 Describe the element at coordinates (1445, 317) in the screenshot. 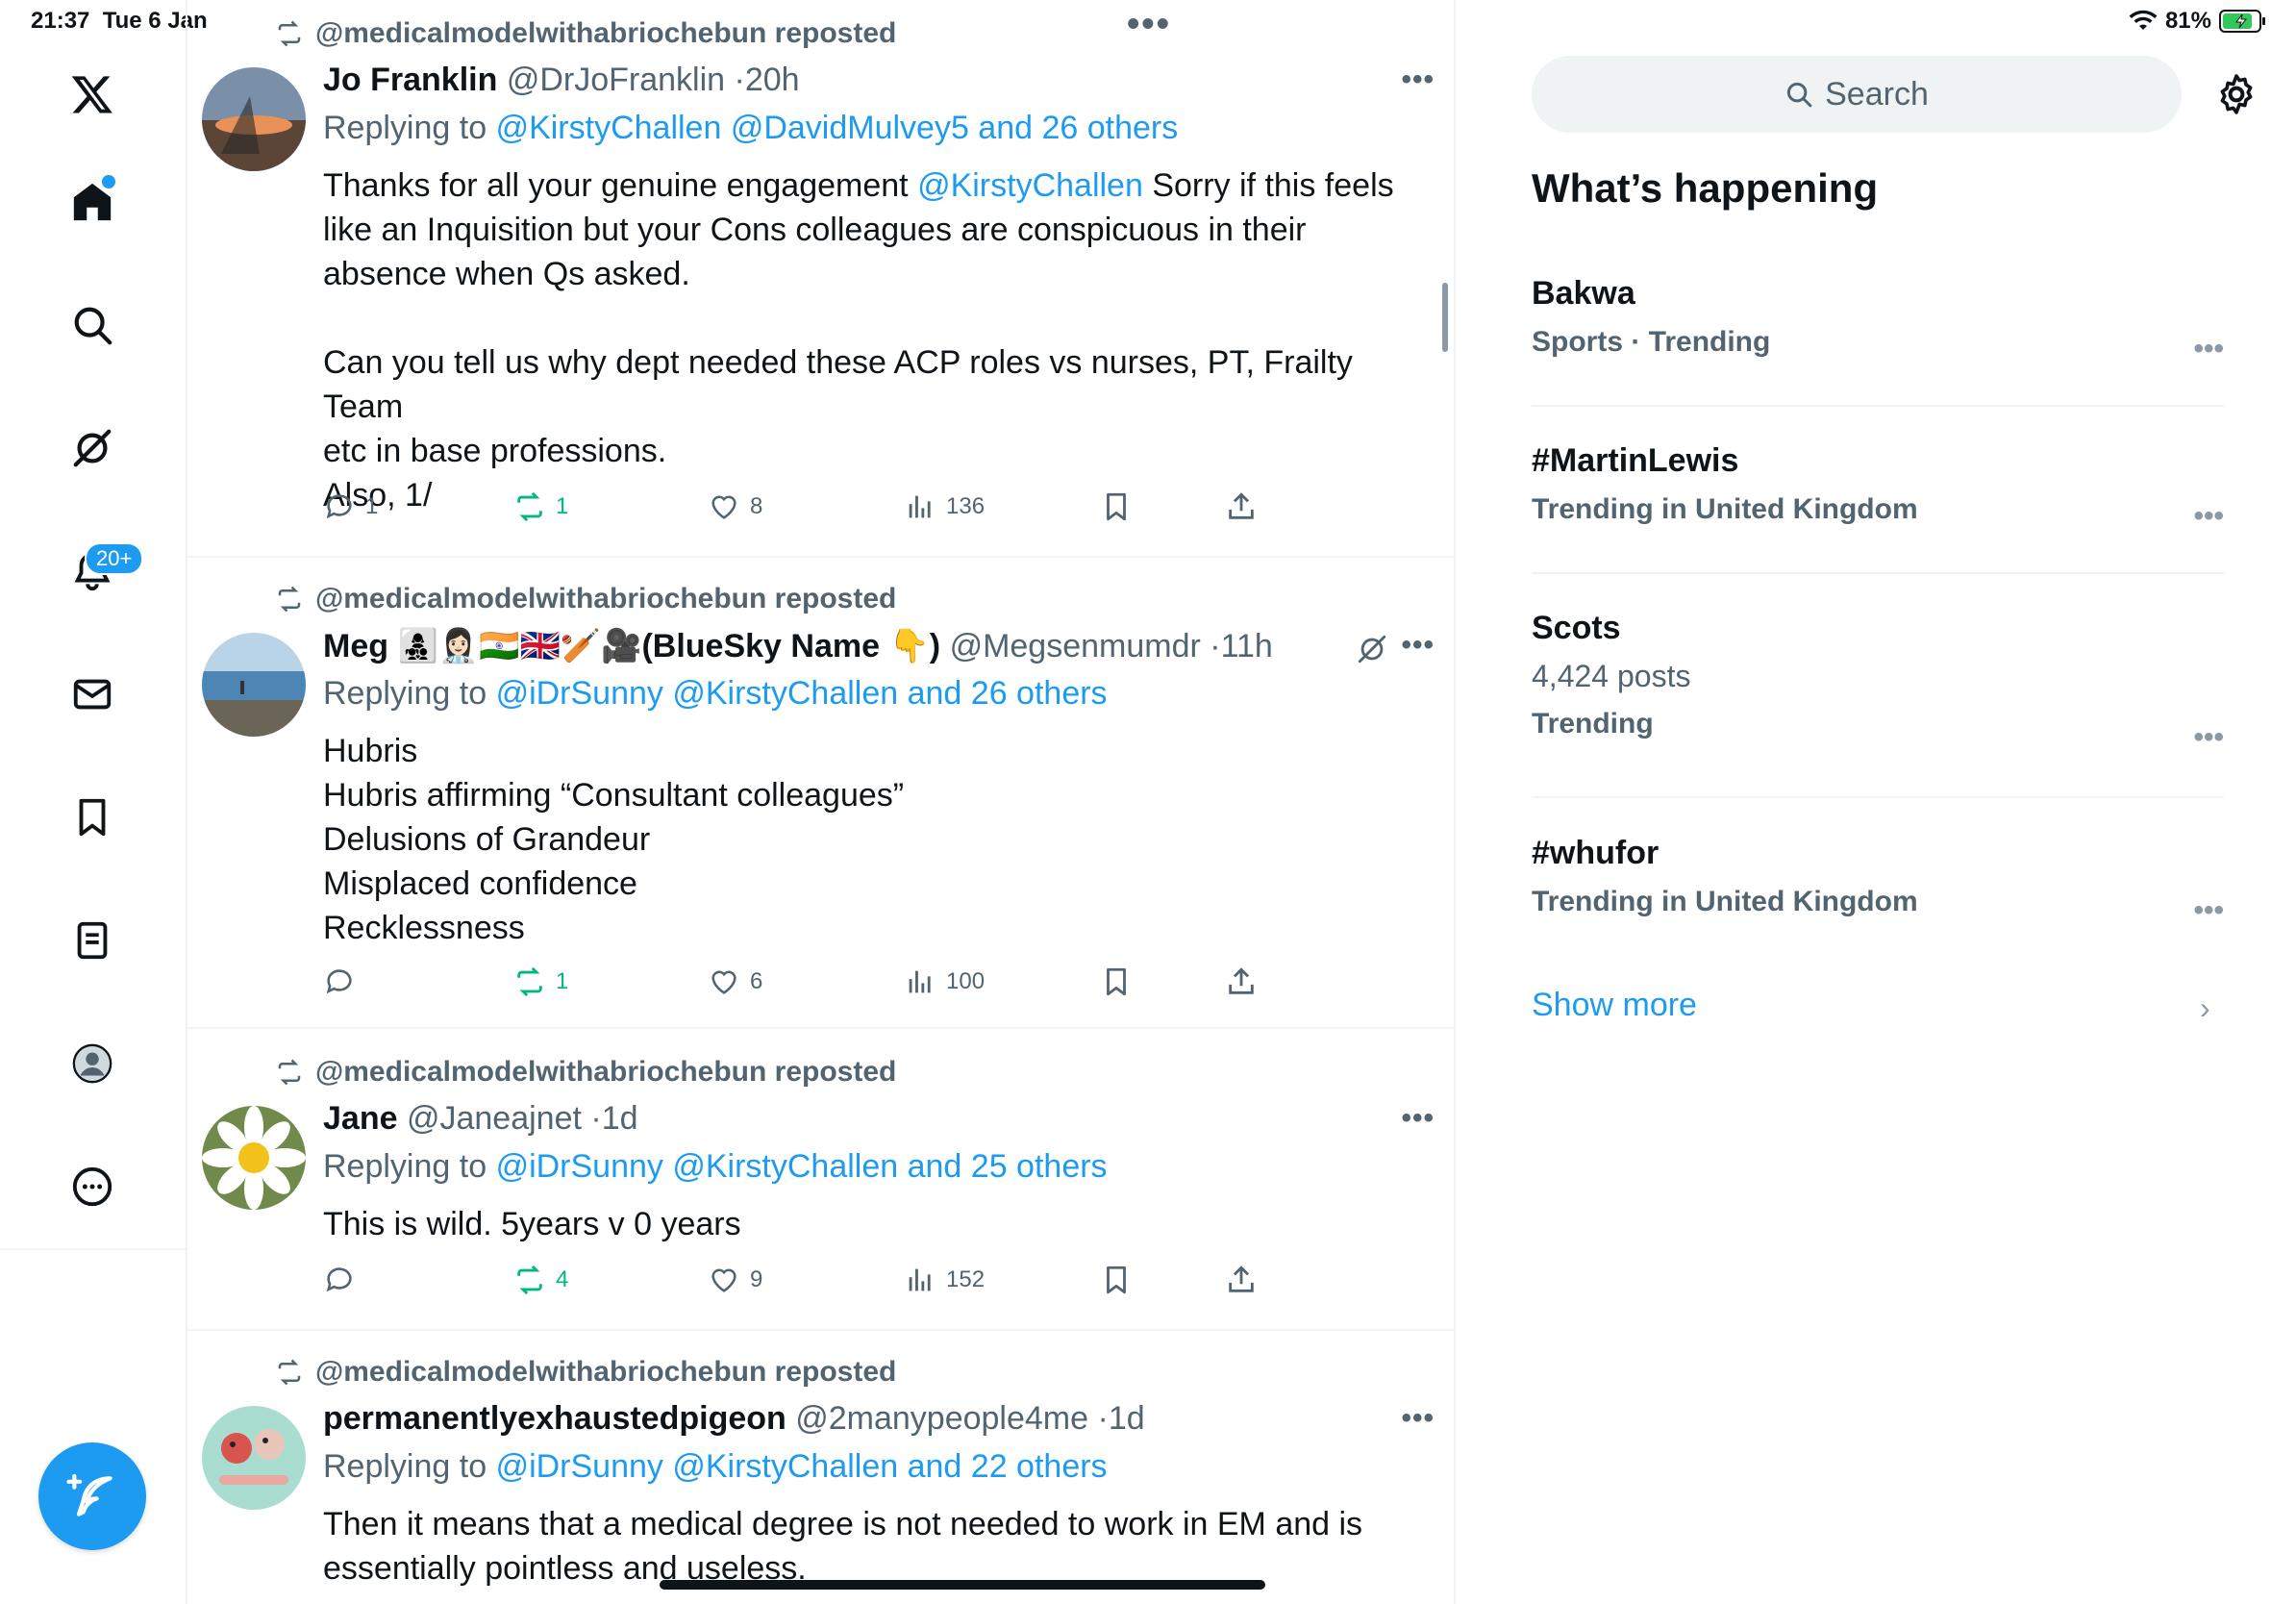

I see `feed-scrollbar` at that location.